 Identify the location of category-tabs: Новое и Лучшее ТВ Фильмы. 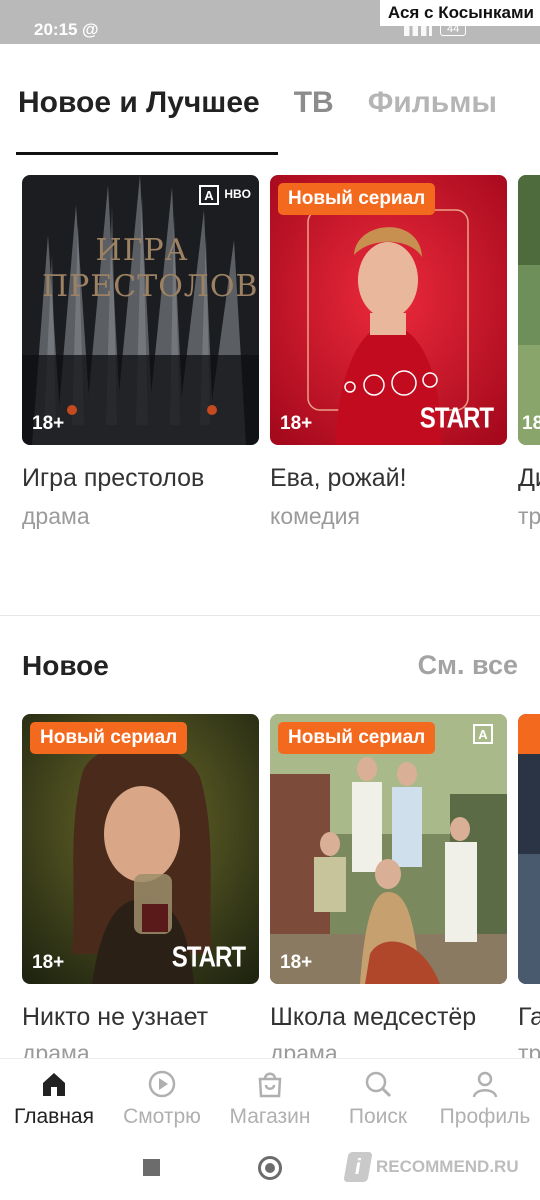
(257, 103).